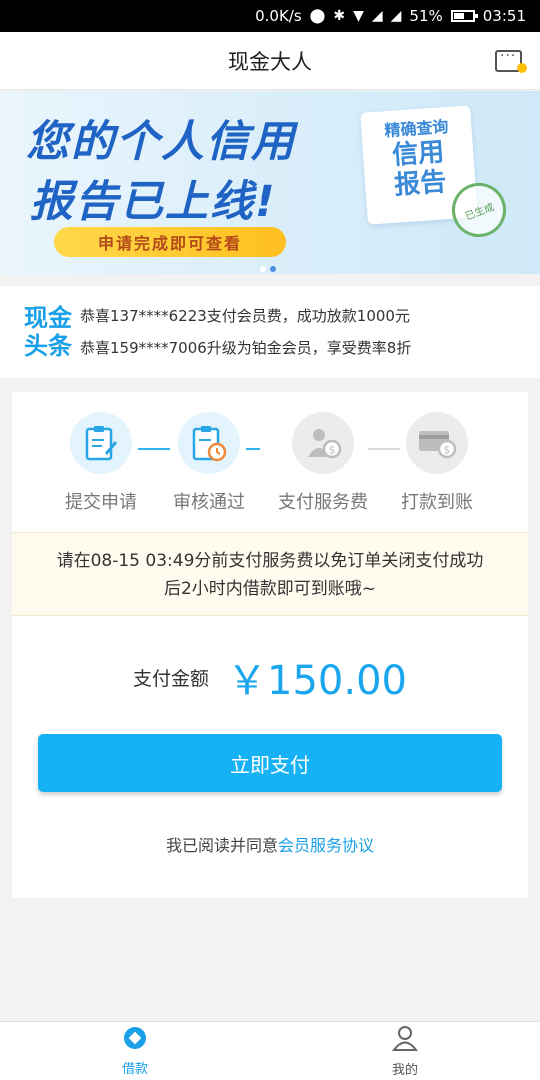  What do you see at coordinates (101, 443) in the screenshot?
I see `clipboard-edit-icon` at bounding box center [101, 443].